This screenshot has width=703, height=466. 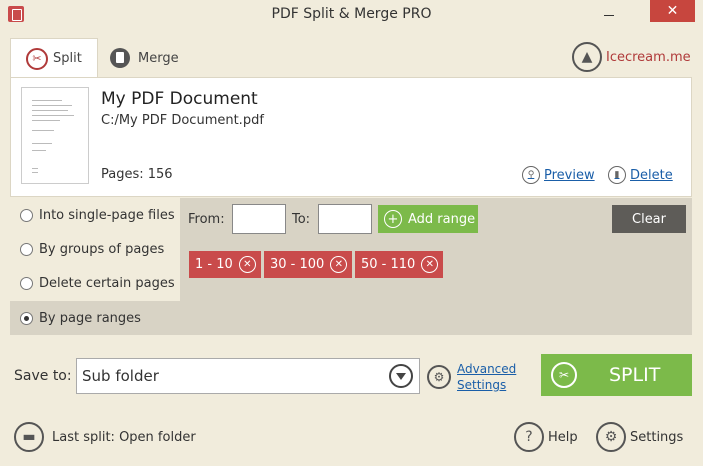 What do you see at coordinates (55, 135) in the screenshot?
I see `document-thumbnail` at bounding box center [55, 135].